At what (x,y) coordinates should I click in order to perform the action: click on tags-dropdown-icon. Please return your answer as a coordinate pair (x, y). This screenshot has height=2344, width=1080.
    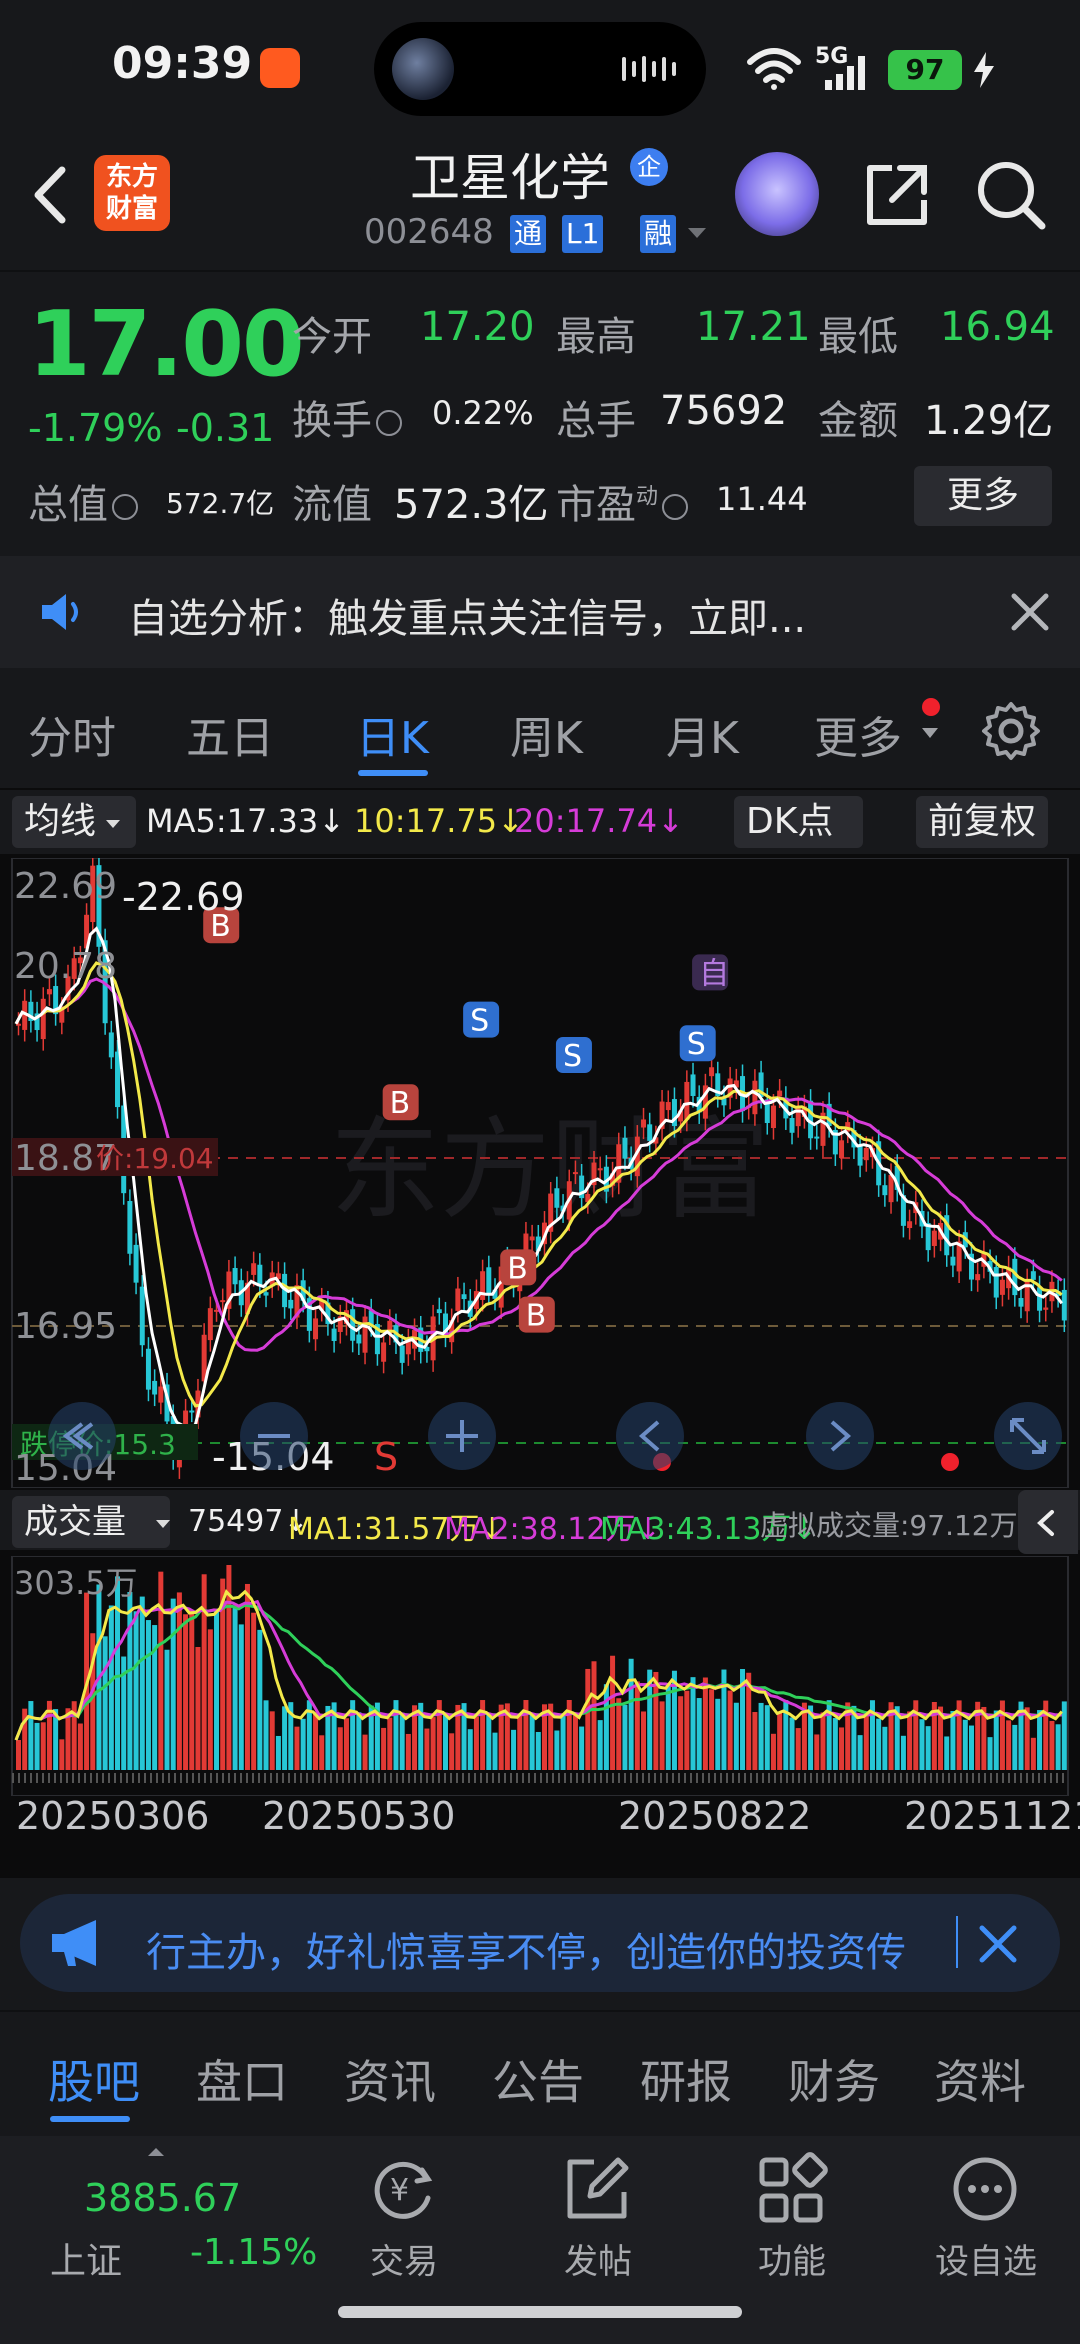
    Looking at the image, I should click on (697, 233).